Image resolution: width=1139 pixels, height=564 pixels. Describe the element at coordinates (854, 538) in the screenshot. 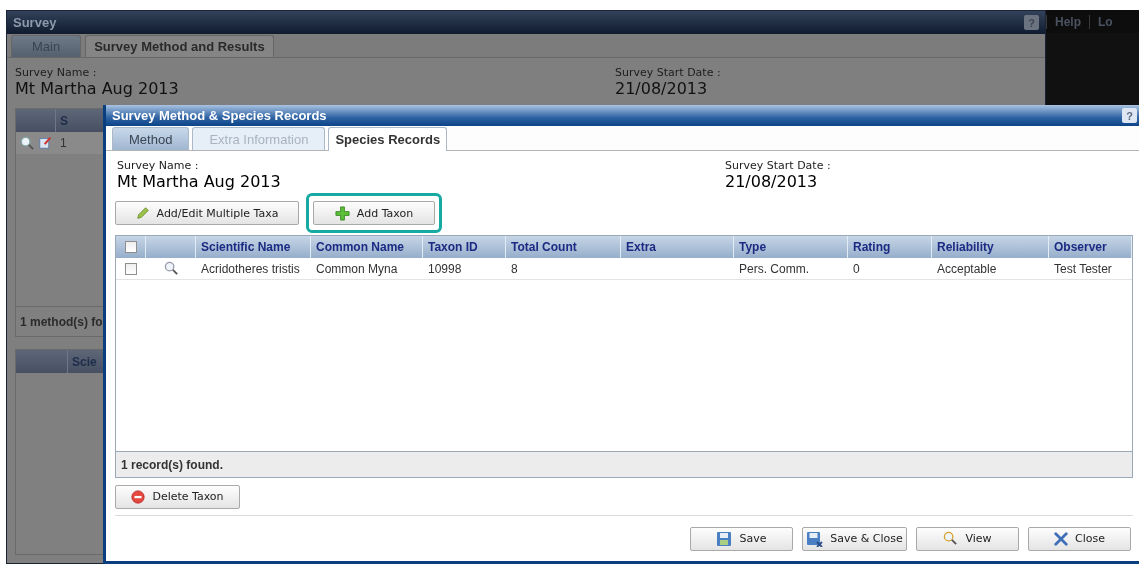

I see `dialog-button: Save & Close` at that location.